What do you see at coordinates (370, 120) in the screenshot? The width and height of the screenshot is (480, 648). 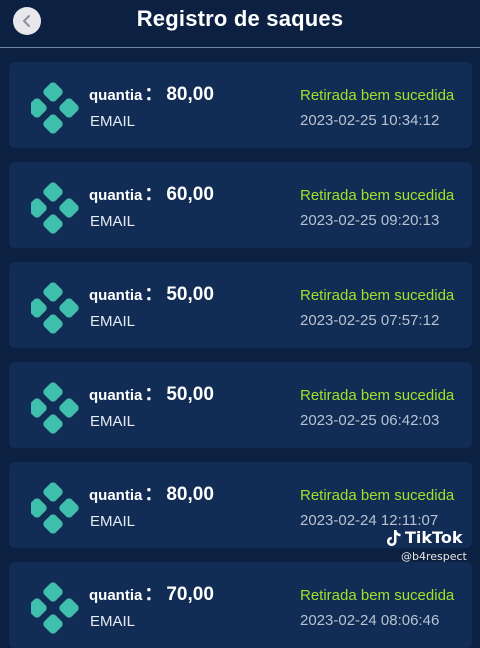 I see `timestamp: 2023-02-25 10:34:12` at bounding box center [370, 120].